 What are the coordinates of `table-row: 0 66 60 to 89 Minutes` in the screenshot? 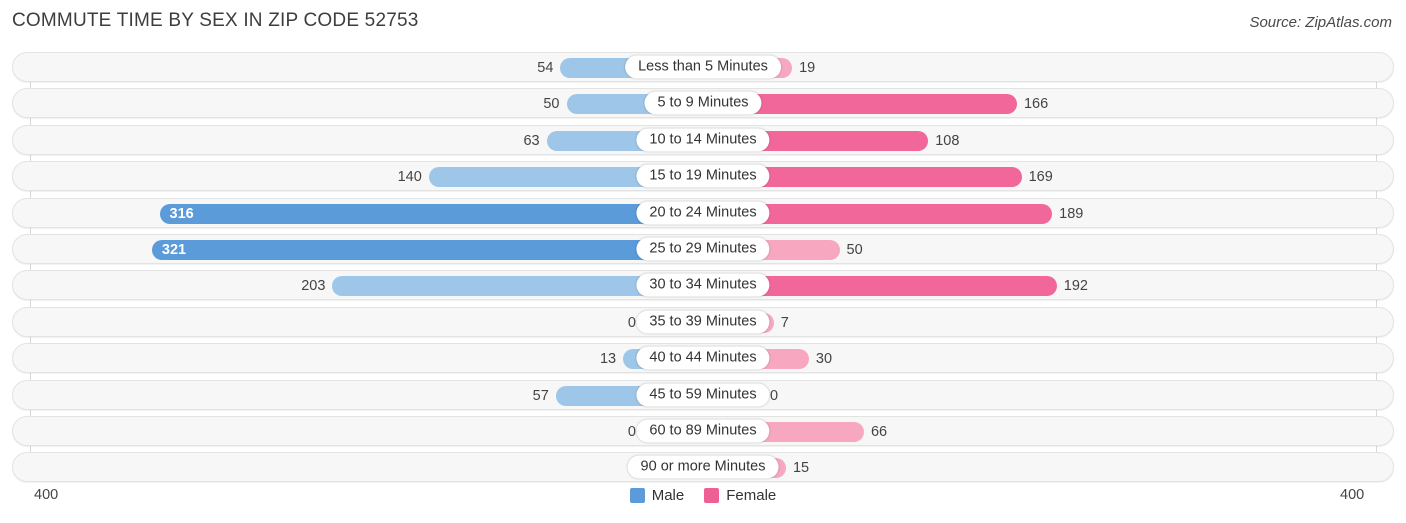 It's located at (703, 431).